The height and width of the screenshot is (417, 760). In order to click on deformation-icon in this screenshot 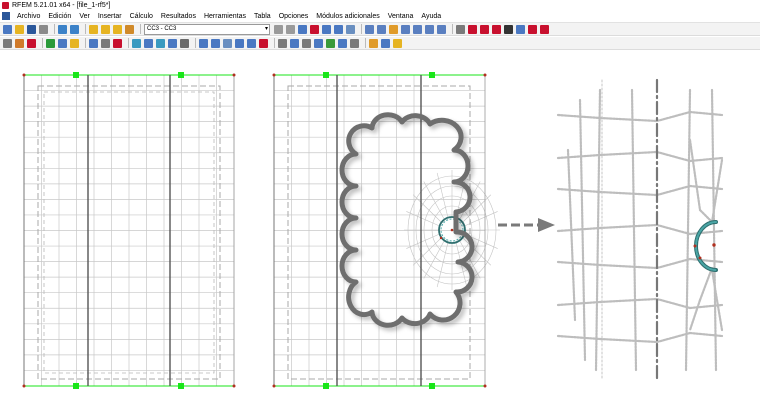, I will do `click(302, 29)`.